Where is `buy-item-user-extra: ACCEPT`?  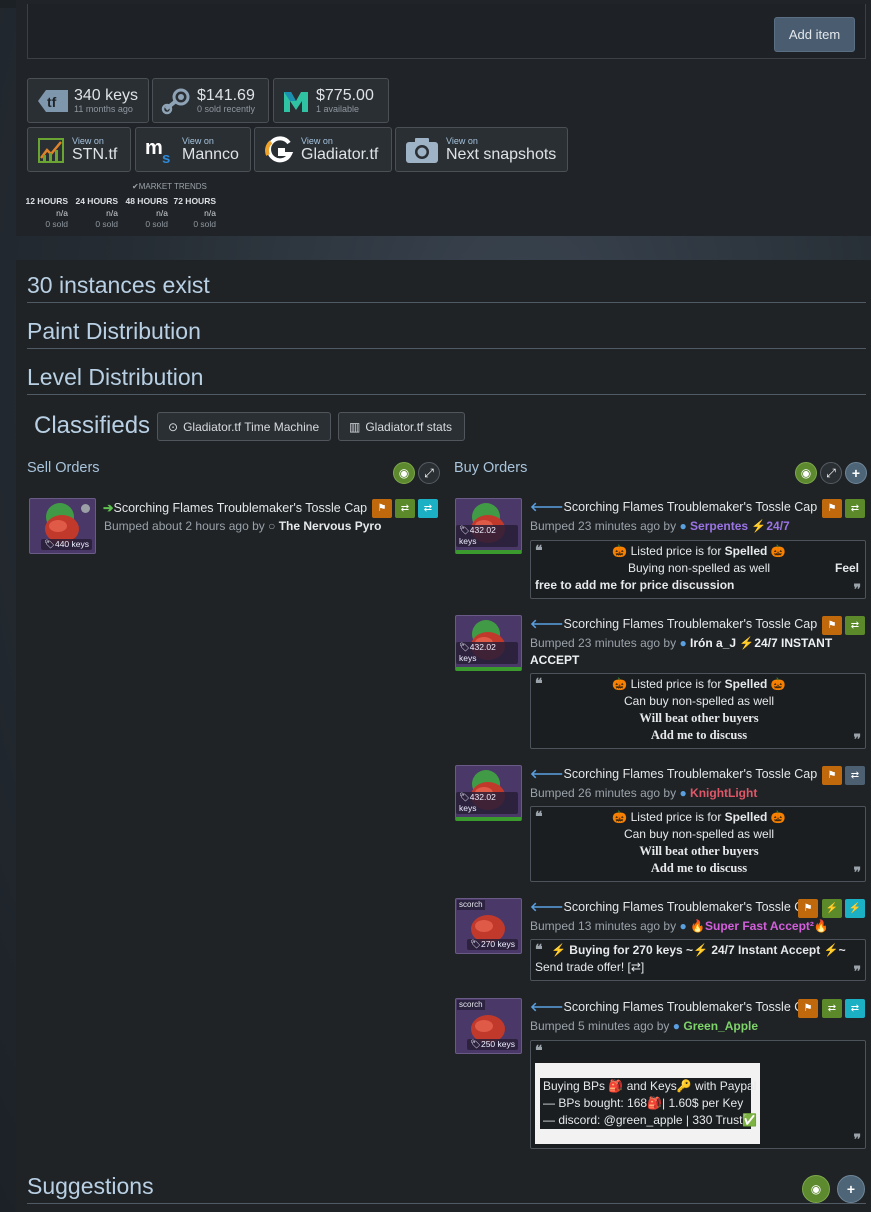
buy-item-user-extra: ACCEPT is located at coordinates (555, 660).